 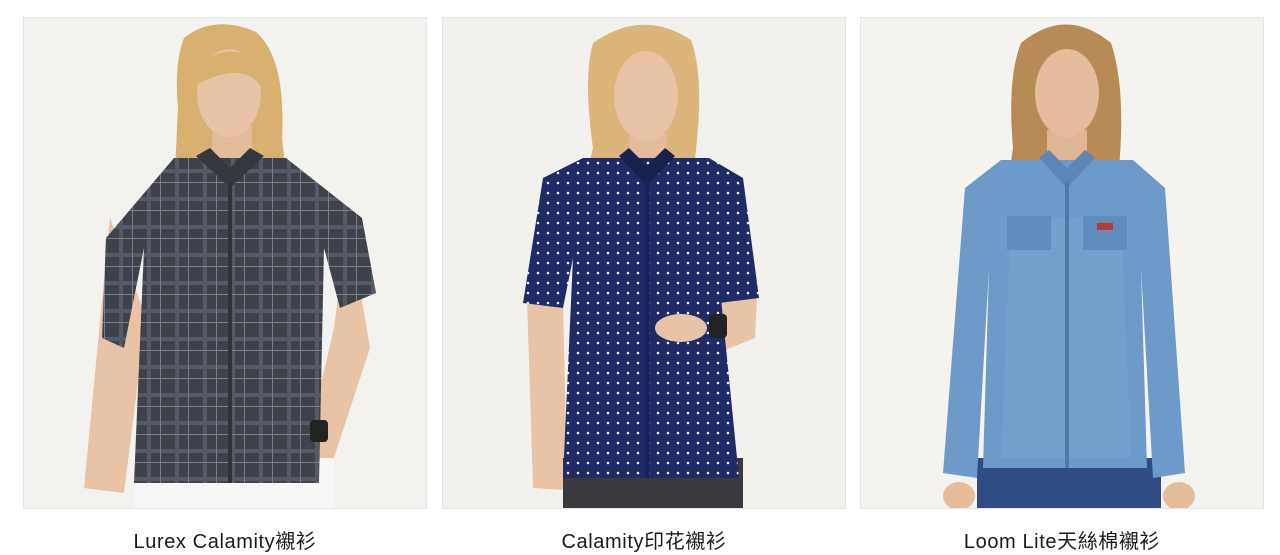 I want to click on product-name: Lurex Calamity襯衫, so click(x=225, y=542).